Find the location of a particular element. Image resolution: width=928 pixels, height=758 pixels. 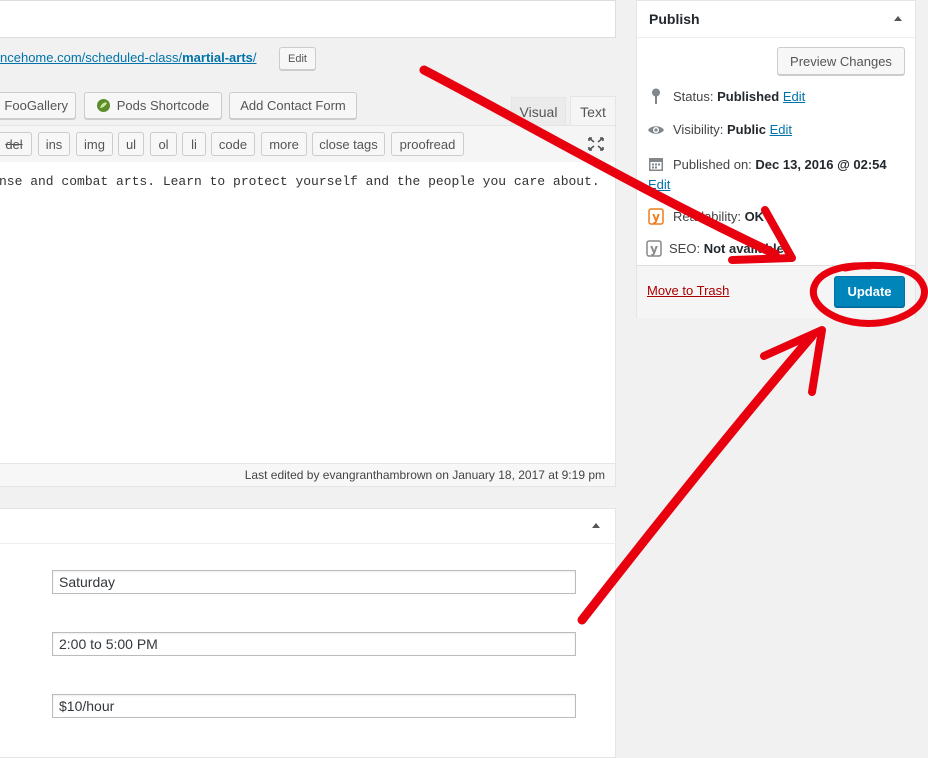

annotation-arrow-bottom is located at coordinates (697, 478).